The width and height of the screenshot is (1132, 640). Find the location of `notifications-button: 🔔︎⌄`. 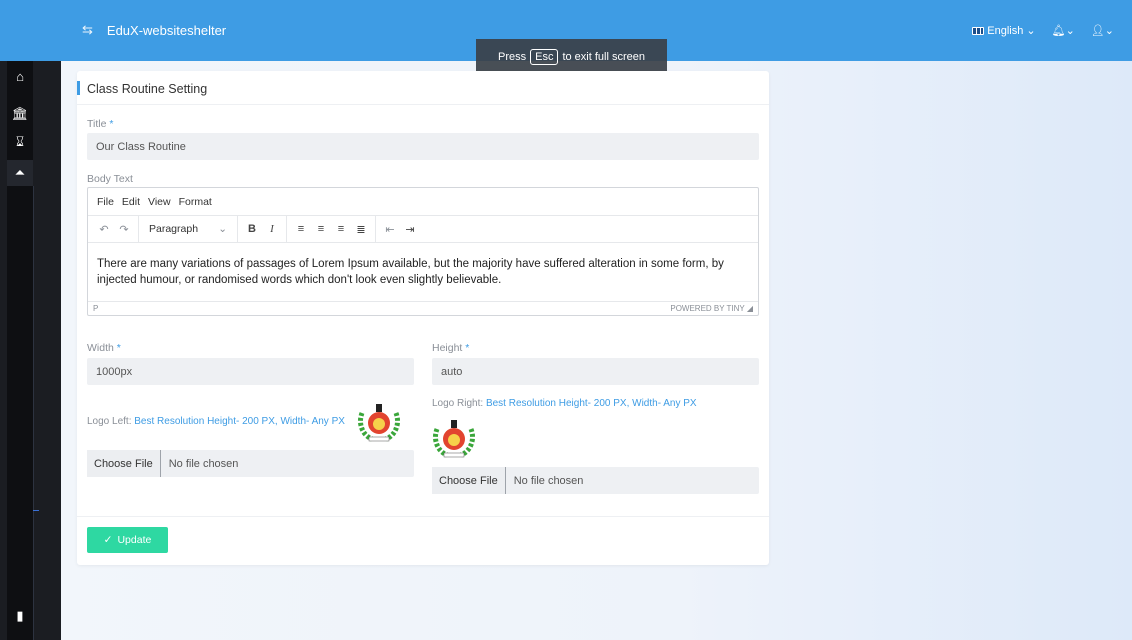

notifications-button: 🔔︎⌄ is located at coordinates (1063, 30).